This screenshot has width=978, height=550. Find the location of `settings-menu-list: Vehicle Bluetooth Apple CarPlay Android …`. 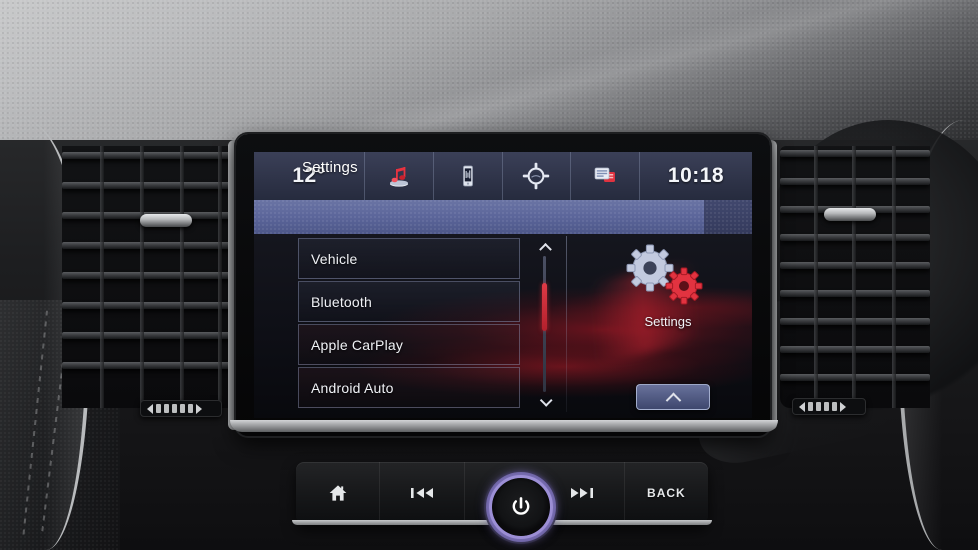

settings-menu-list: Vehicle Bluetooth Apple CarPlay Android … is located at coordinates (409, 324).